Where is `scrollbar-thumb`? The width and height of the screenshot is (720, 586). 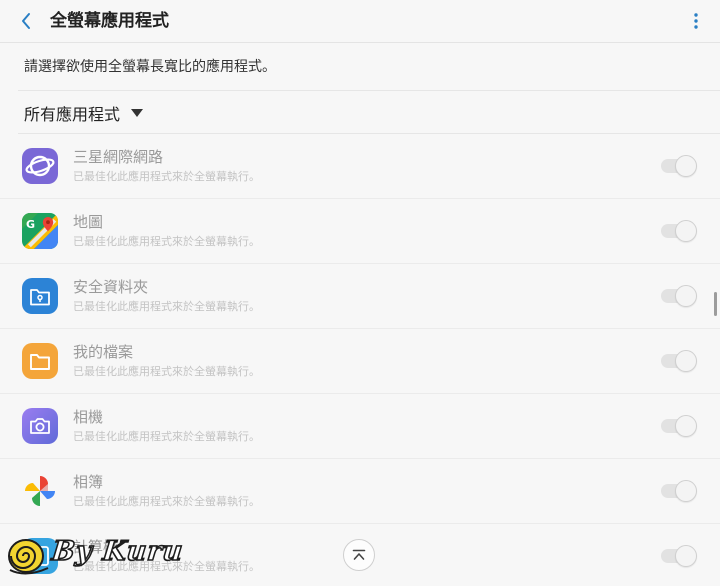
scrollbar-thumb is located at coordinates (715, 304).